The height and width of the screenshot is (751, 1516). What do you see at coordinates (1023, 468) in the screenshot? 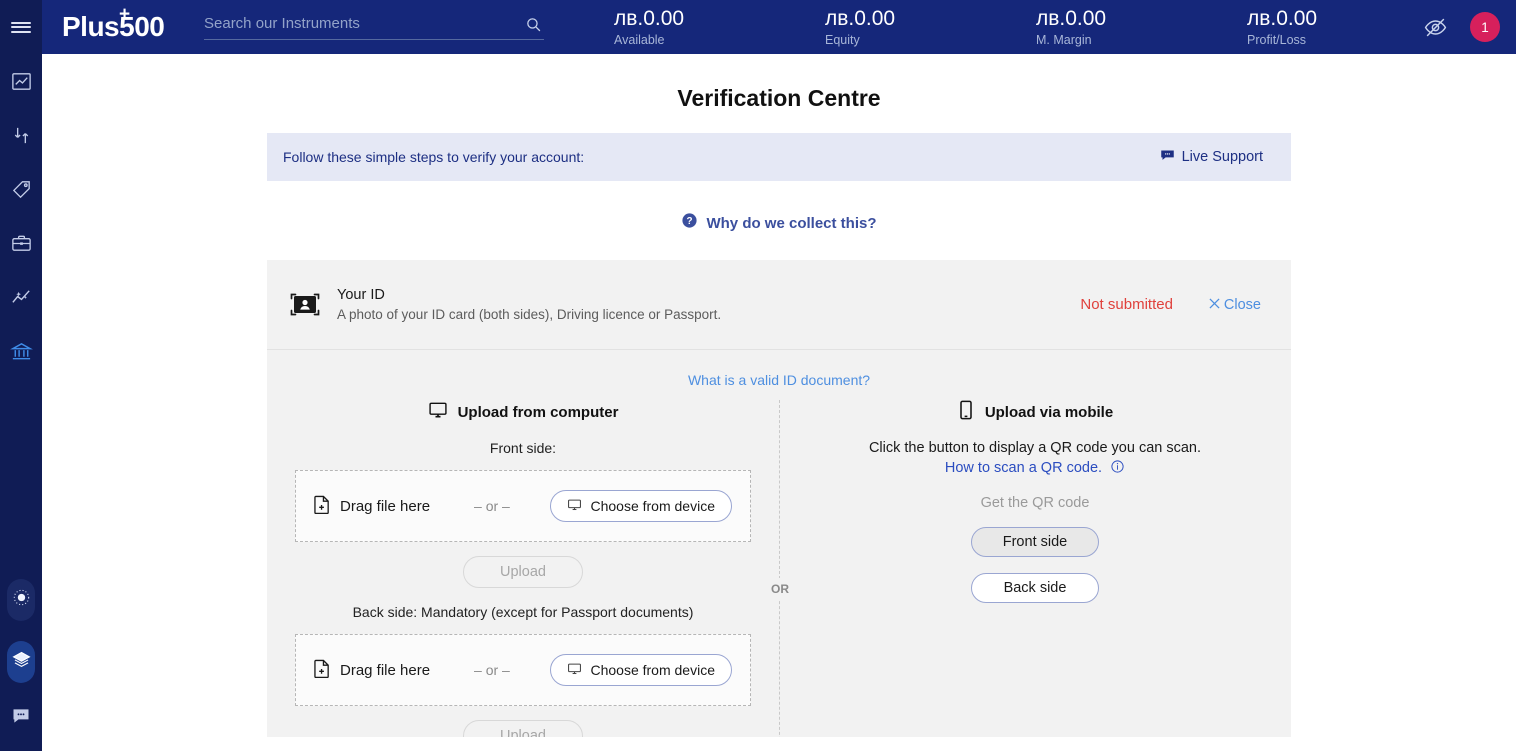
I see `how-to-scan-qr-link: How to scan a QR code.` at bounding box center [1023, 468].